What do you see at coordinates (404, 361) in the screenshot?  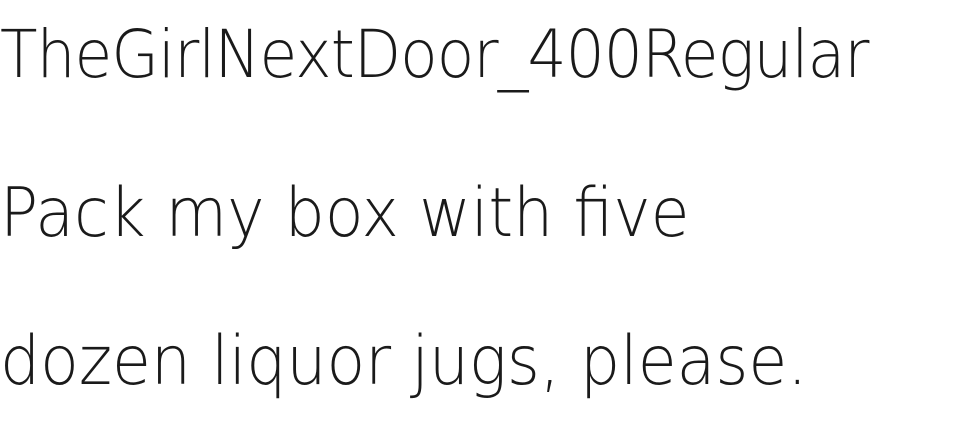 I see `pangram-line-2: dozen liquor jugs, please.` at bounding box center [404, 361].